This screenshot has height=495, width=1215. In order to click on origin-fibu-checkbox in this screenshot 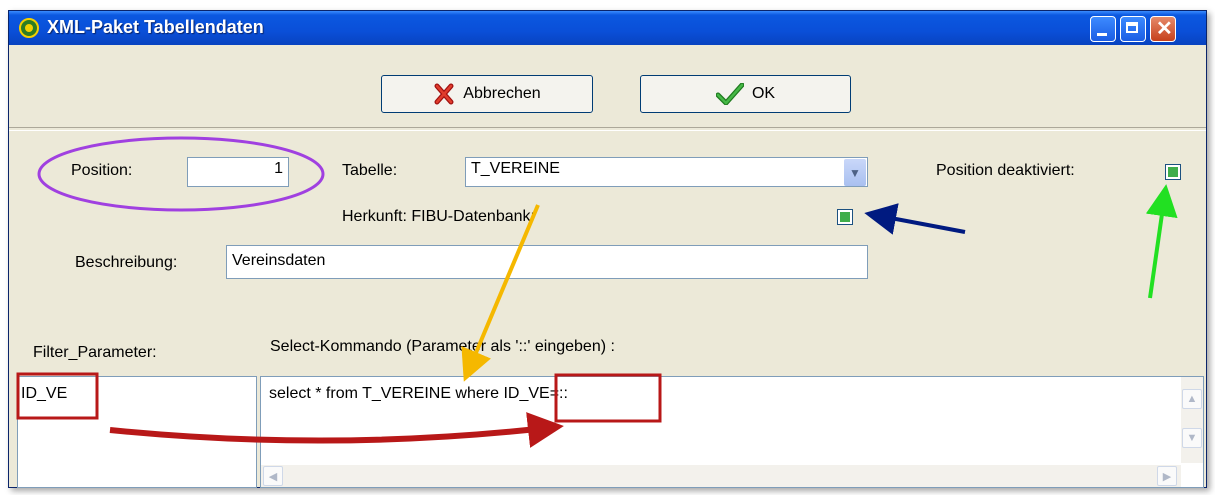, I will do `click(845, 217)`.